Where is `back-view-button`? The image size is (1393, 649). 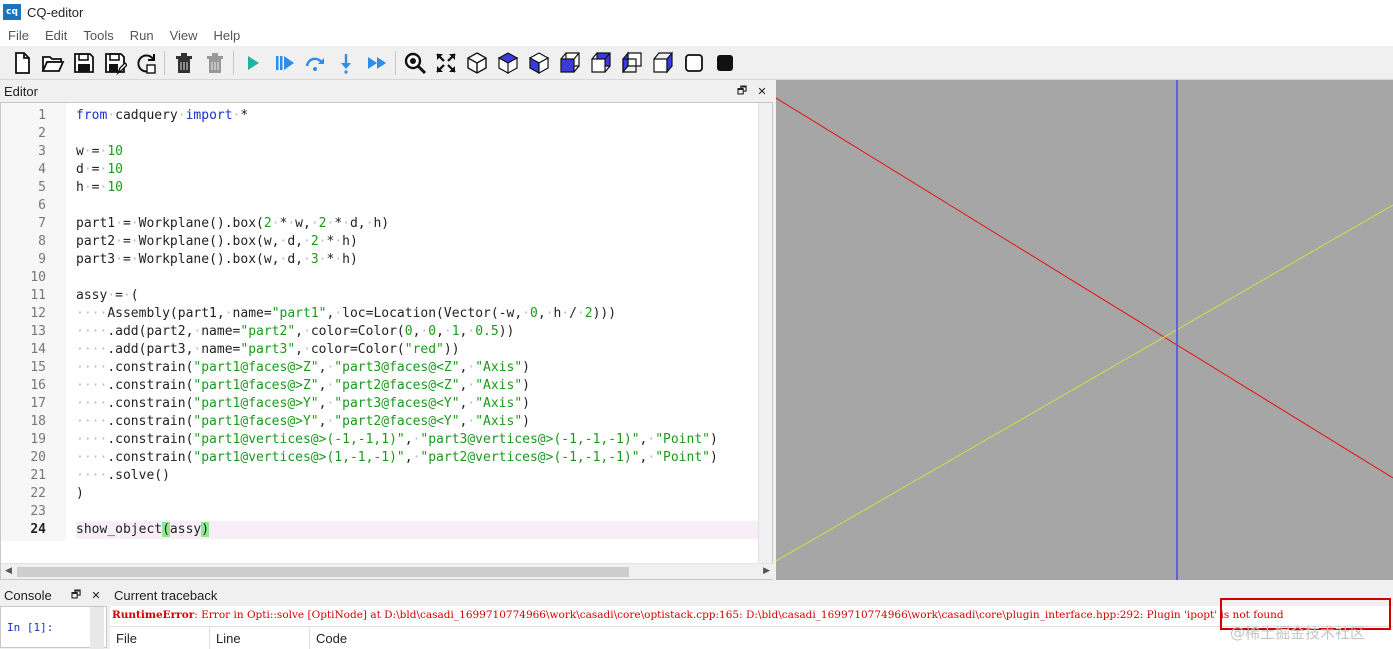 back-view-button is located at coordinates (600, 63).